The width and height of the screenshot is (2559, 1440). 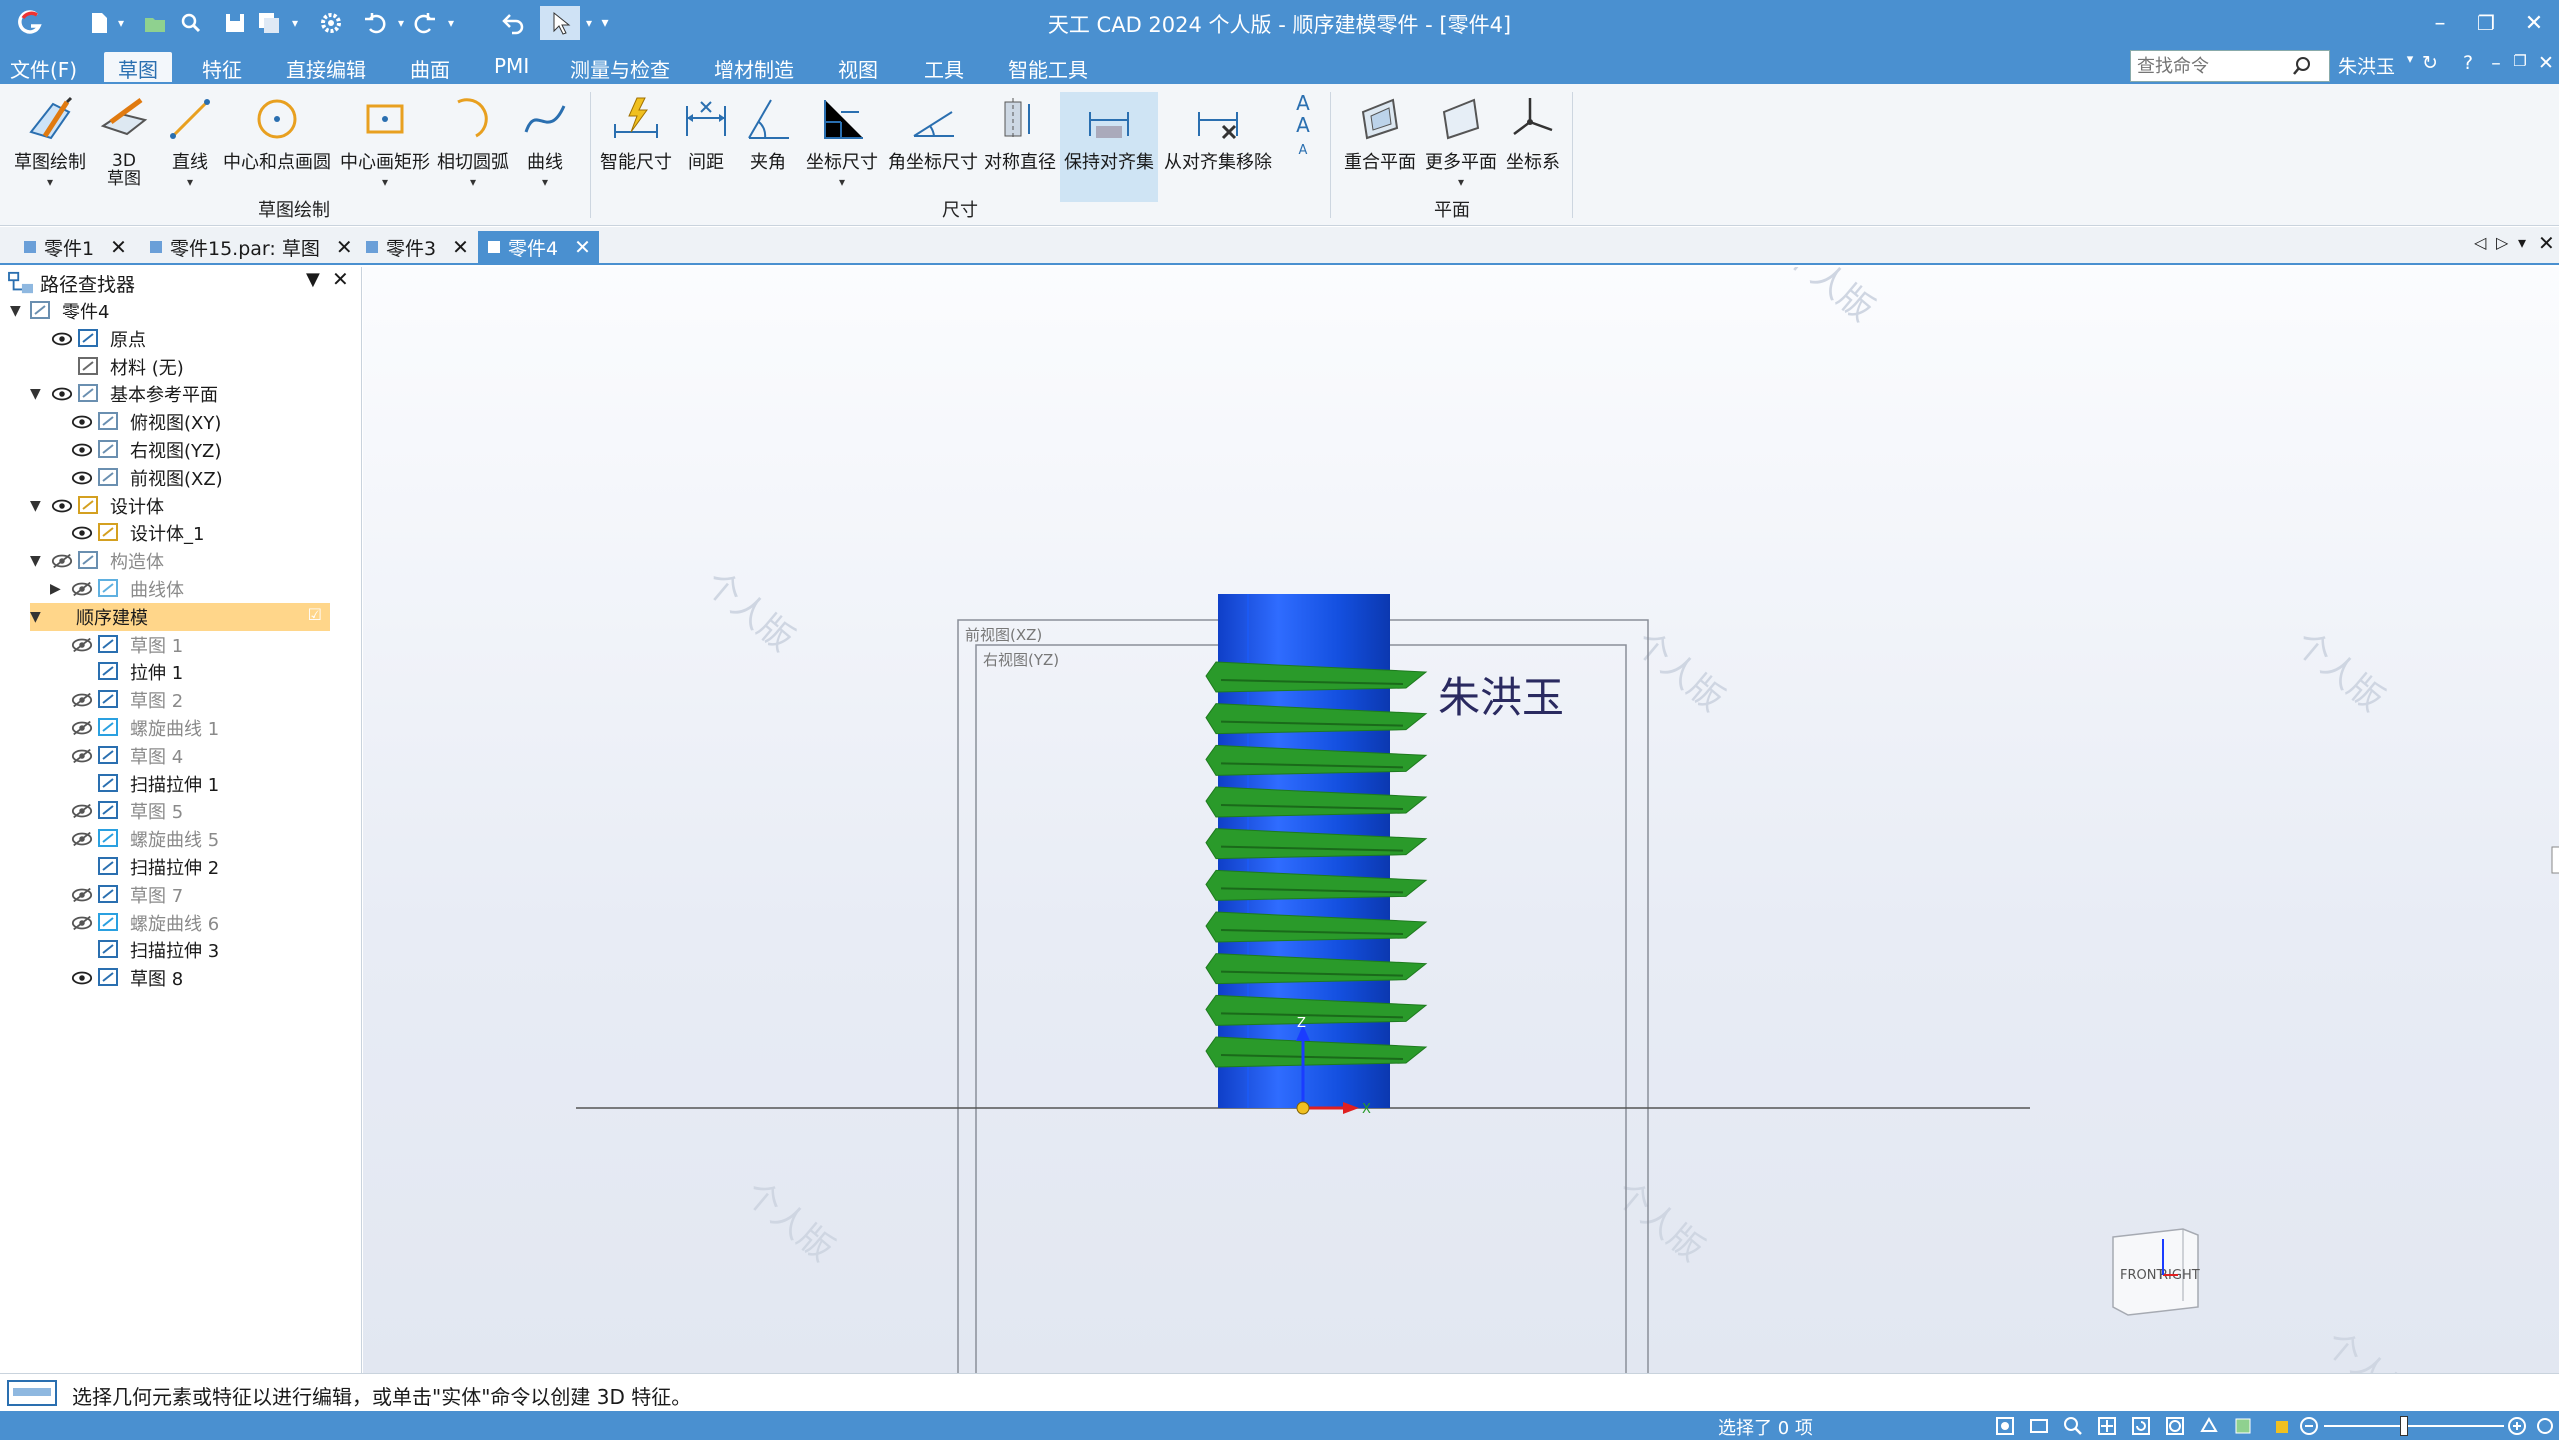 What do you see at coordinates (2502, 242) in the screenshot?
I see `tab-scroll-right-icon: ▷` at bounding box center [2502, 242].